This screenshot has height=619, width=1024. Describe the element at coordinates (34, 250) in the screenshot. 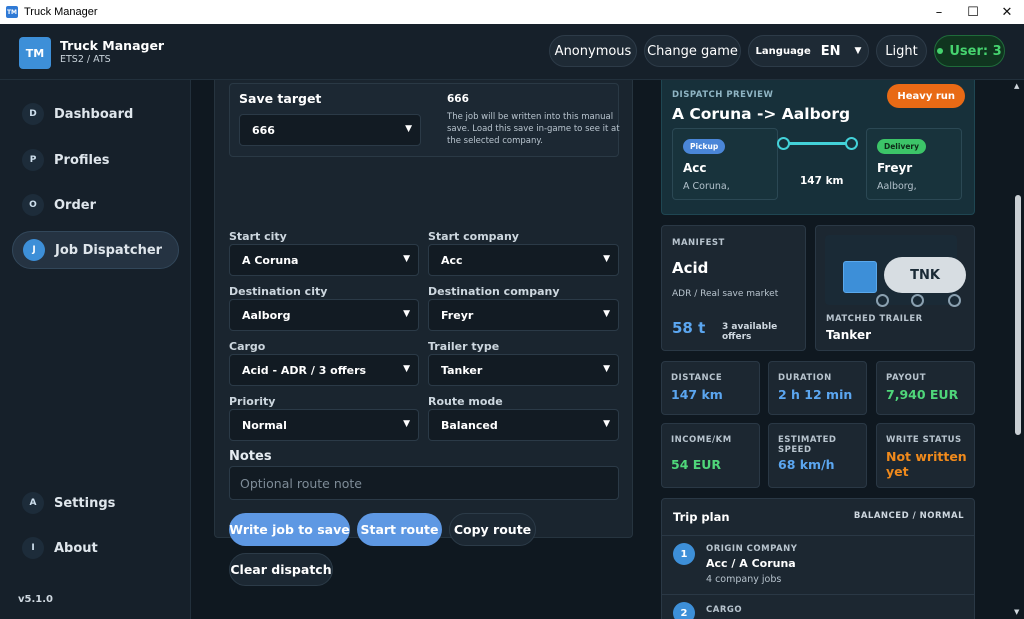

I see `job-dispatcher-icon: J` at that location.